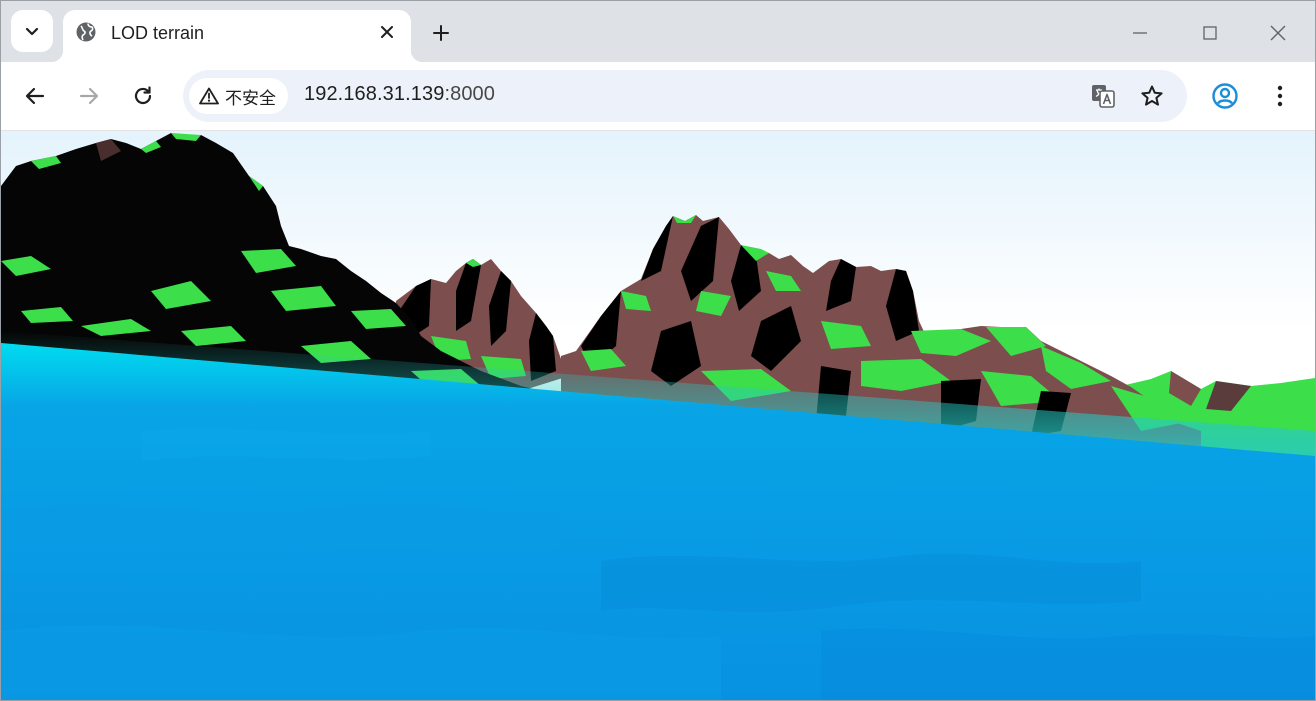  Describe the element at coordinates (250, 98) in the screenshot. I see `security-label: 不安全` at that location.